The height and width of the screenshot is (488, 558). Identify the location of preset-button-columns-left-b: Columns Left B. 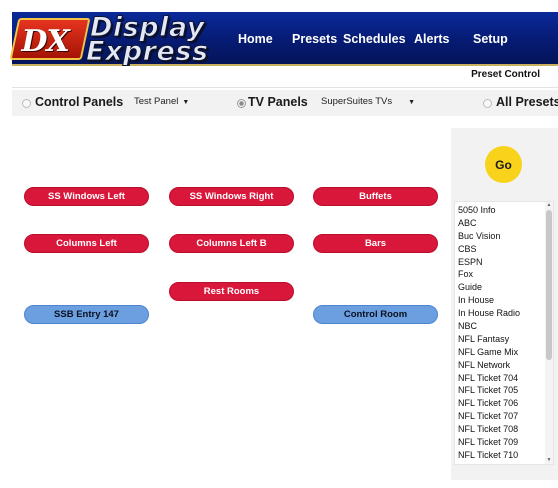
(231, 243).